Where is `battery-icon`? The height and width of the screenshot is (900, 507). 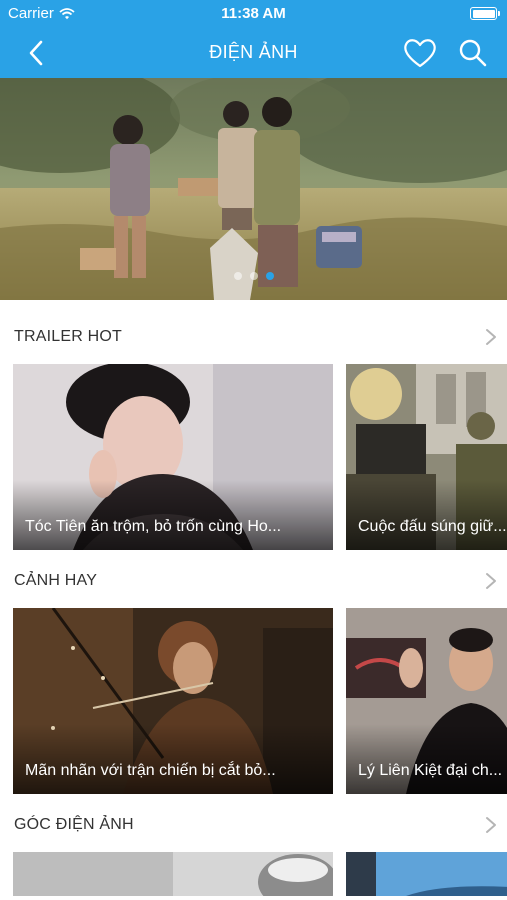
battery-icon is located at coordinates (485, 13).